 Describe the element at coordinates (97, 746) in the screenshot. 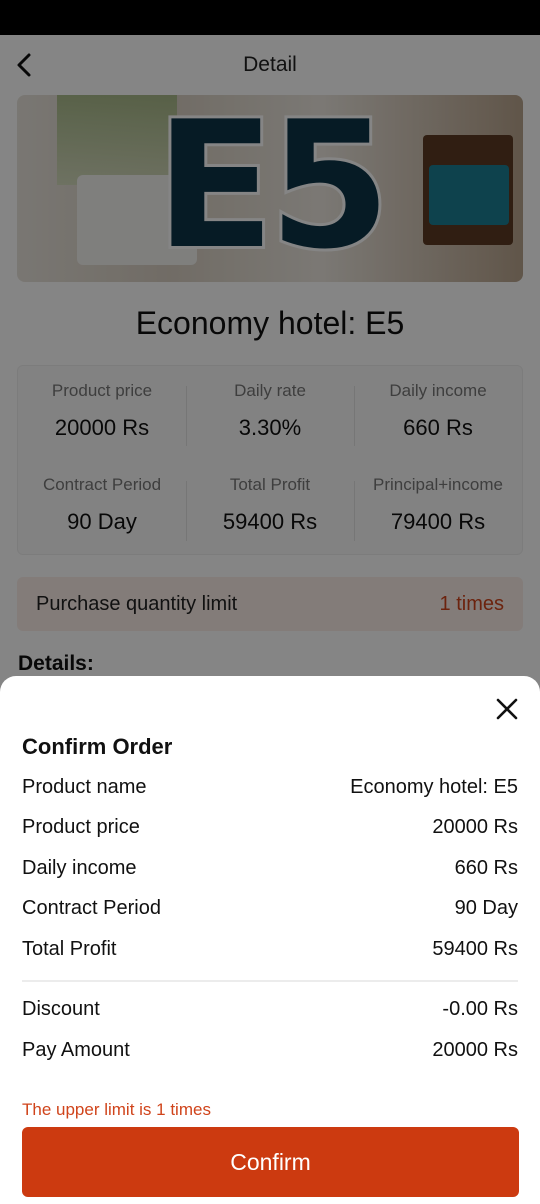

I see `sheet-title: Confirm Order` at that location.